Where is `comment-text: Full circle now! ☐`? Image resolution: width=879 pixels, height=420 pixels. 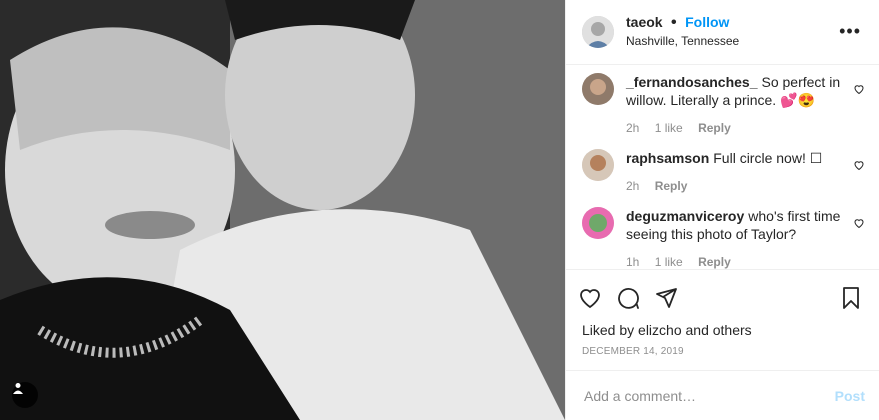 comment-text: Full circle now! ☐ is located at coordinates (768, 157).